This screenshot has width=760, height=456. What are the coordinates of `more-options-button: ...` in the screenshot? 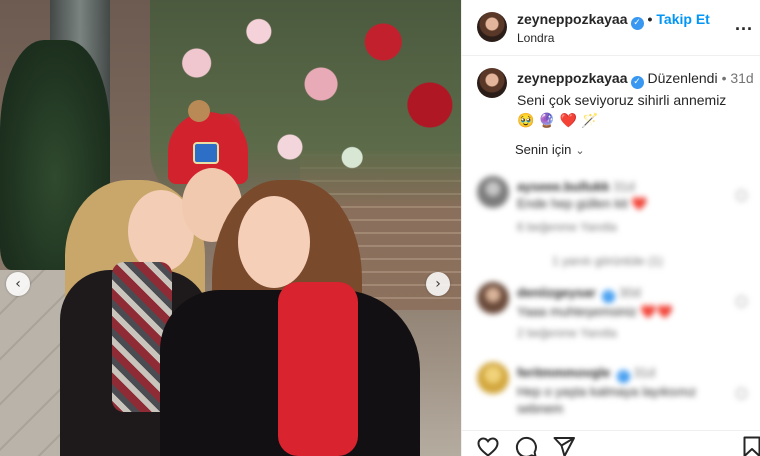 It's located at (744, 24).